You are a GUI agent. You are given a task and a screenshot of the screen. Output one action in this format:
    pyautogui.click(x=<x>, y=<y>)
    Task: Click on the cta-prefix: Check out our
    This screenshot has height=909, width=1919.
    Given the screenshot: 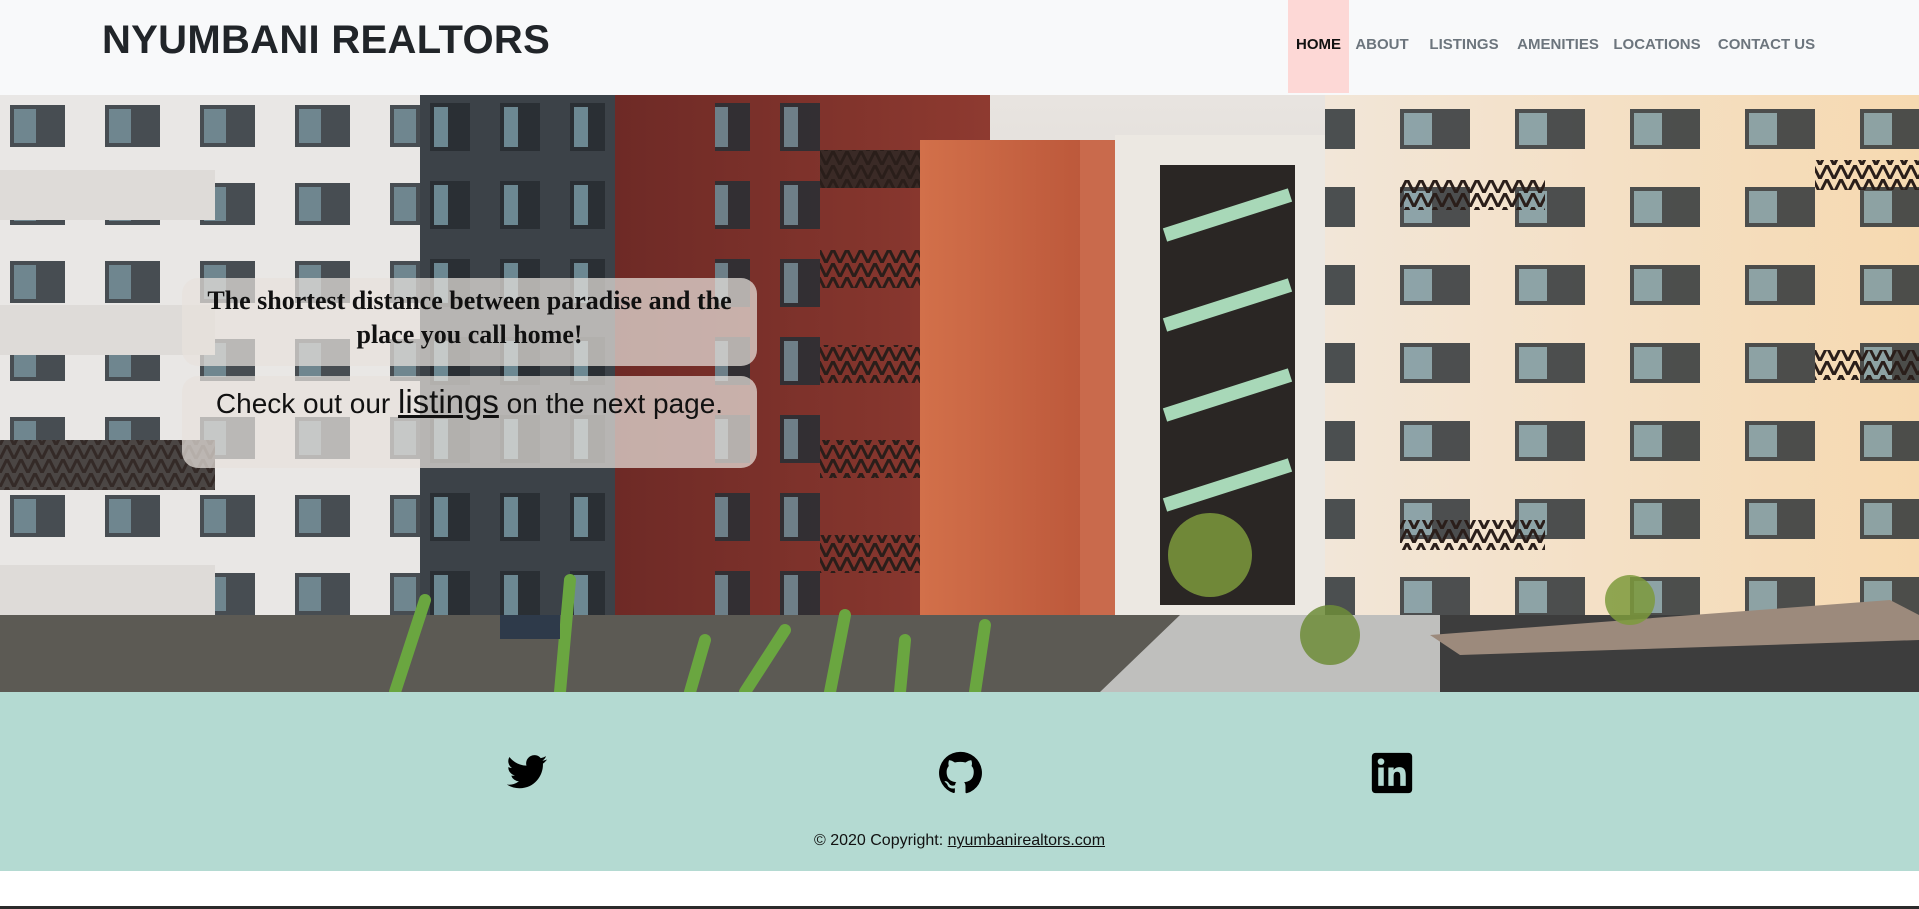 What is the action you would take?
    pyautogui.click(x=303, y=403)
    